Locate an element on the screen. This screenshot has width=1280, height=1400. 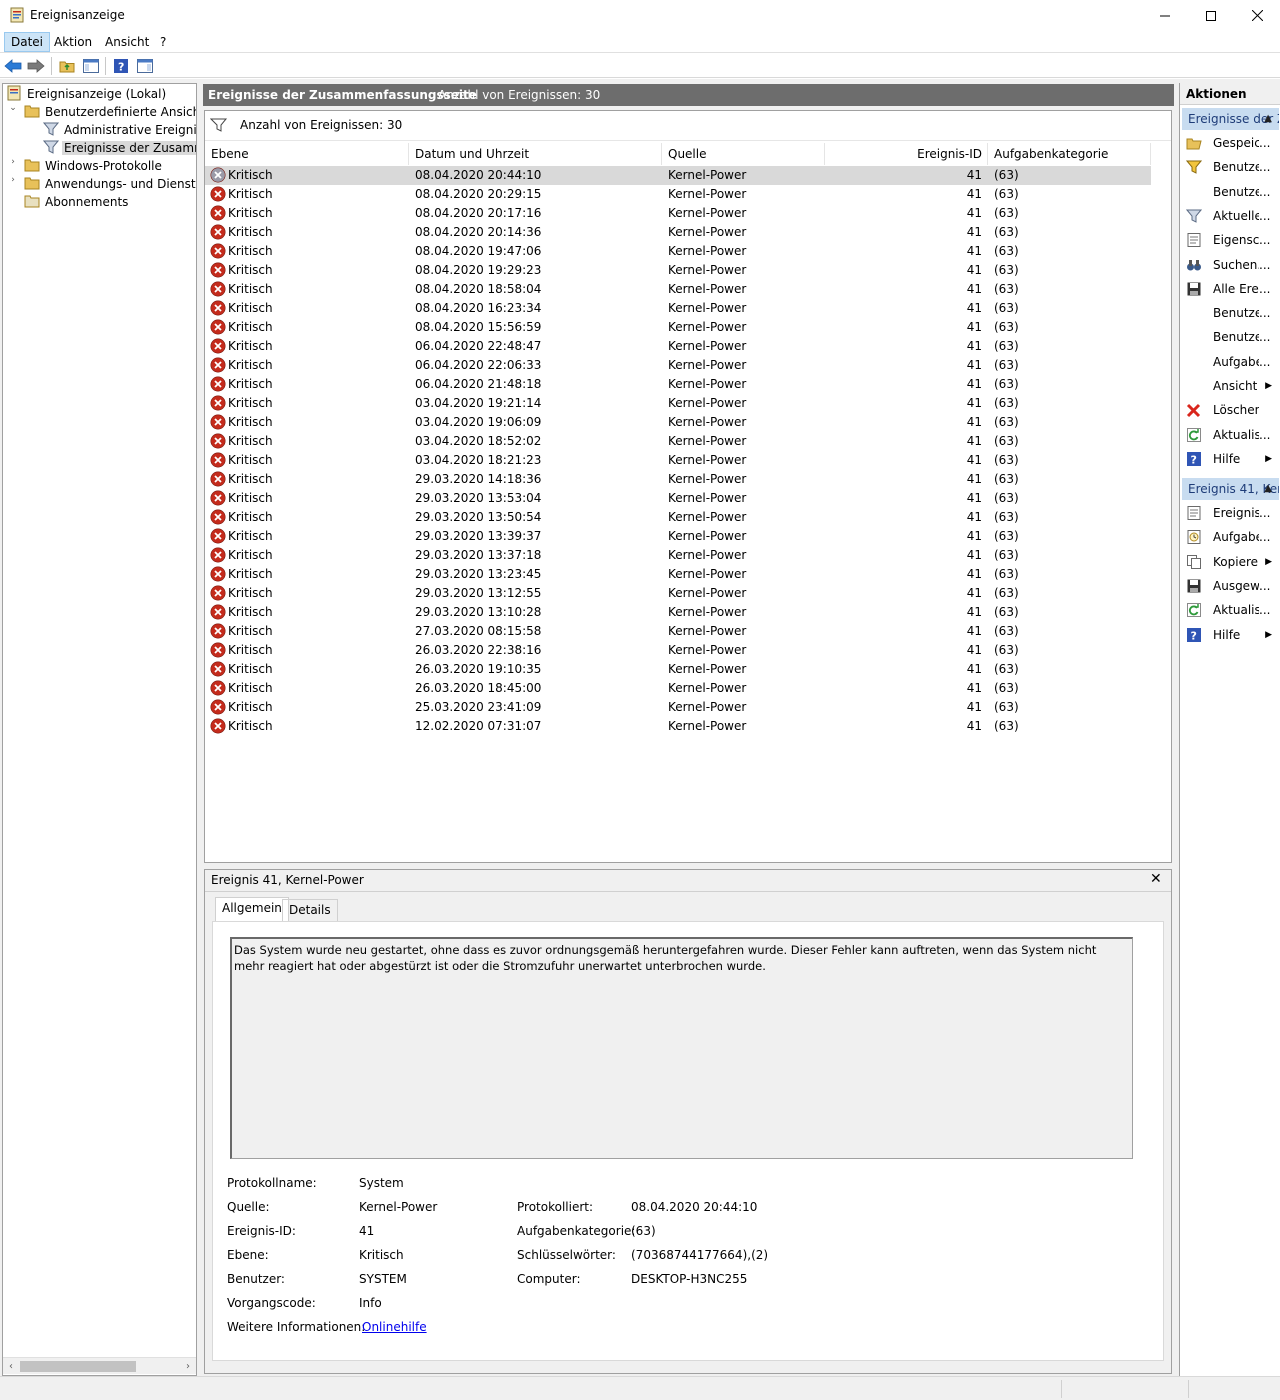
column-header-source: Quelle is located at coordinates (743, 154).